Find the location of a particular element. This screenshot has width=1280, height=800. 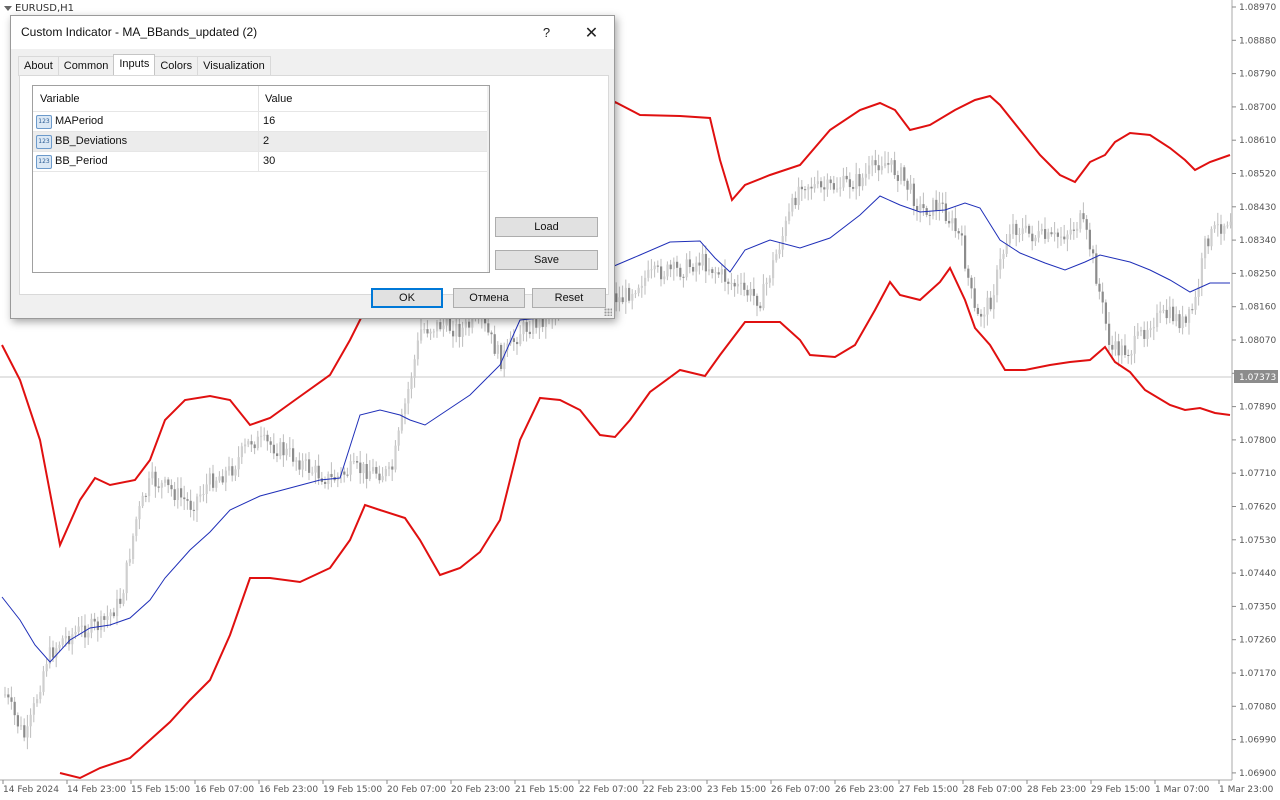

load-button: Load is located at coordinates (546, 227).